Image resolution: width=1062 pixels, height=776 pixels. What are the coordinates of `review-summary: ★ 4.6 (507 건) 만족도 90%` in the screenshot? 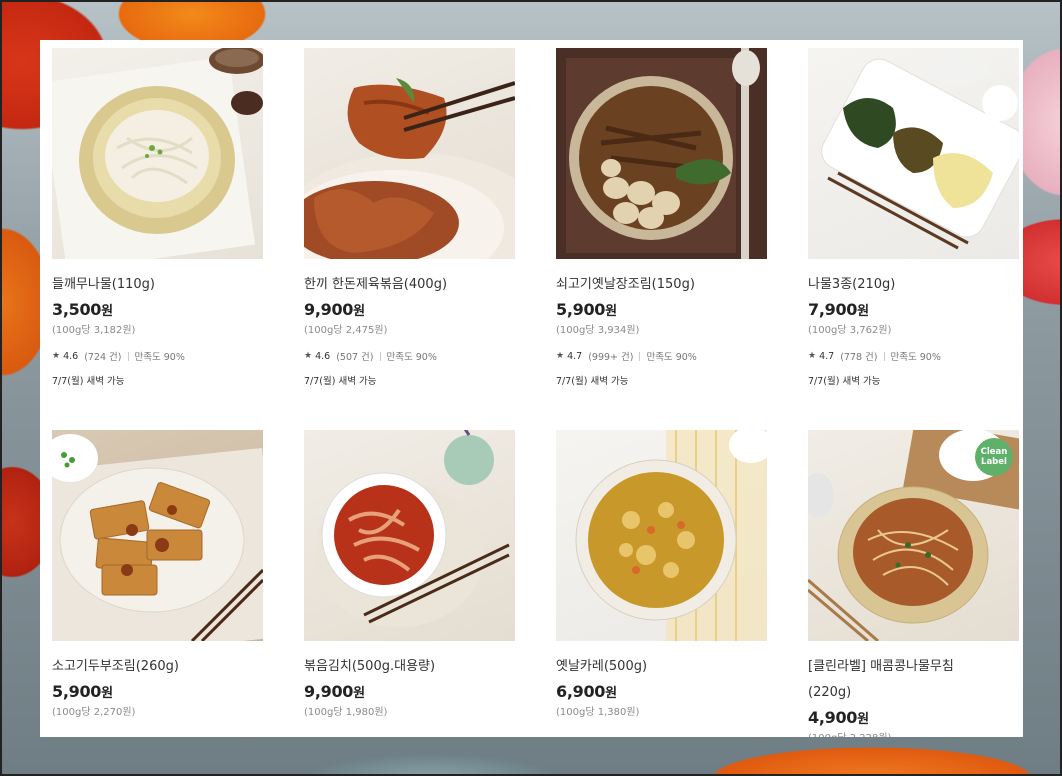 It's located at (409, 356).